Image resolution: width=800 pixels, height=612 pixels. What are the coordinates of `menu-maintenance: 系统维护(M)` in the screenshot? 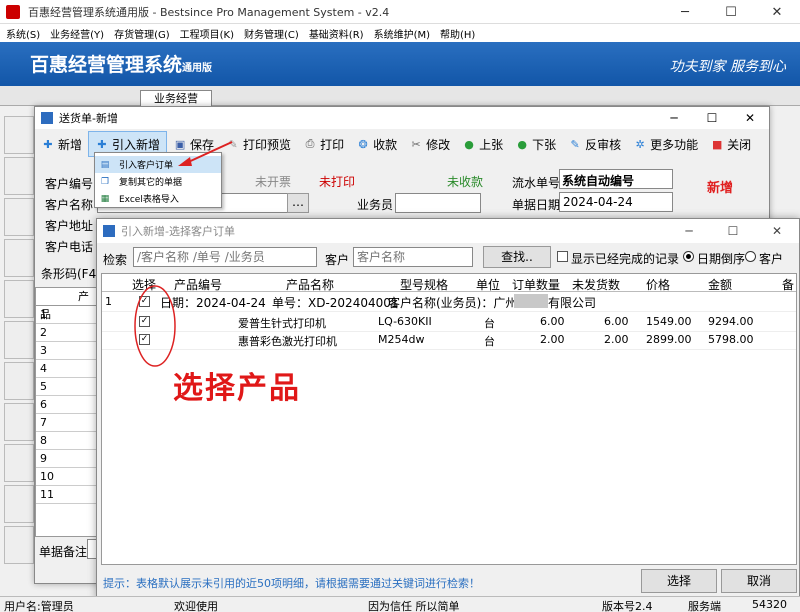 It's located at (402, 33).